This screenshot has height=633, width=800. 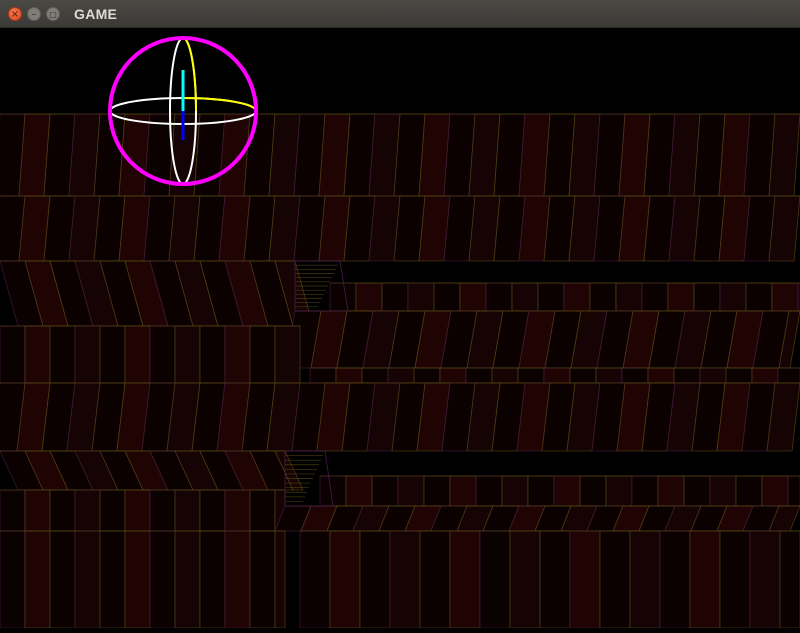 I want to click on close-icon: ×, so click(x=15, y=14).